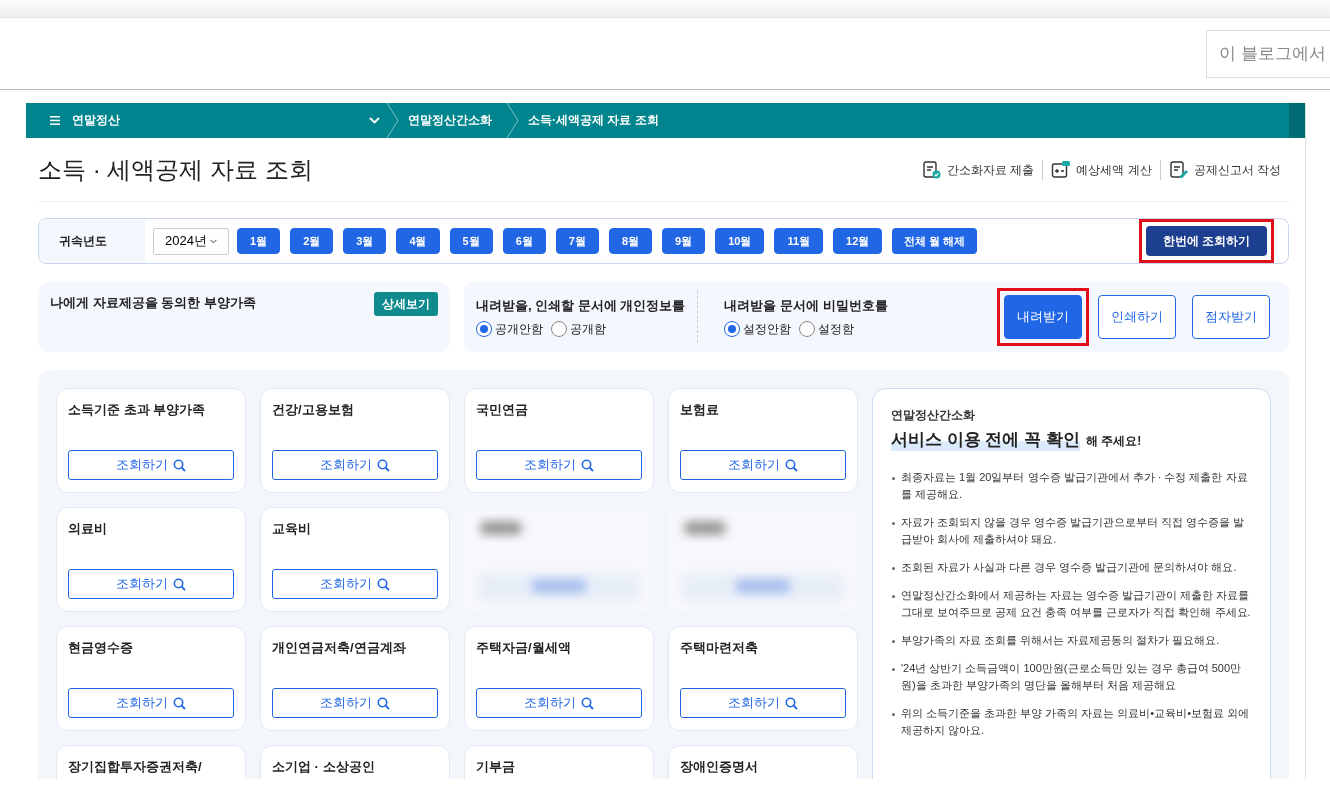  Describe the element at coordinates (313, 410) in the screenshot. I see `card-title: 건강/고용보험` at that location.